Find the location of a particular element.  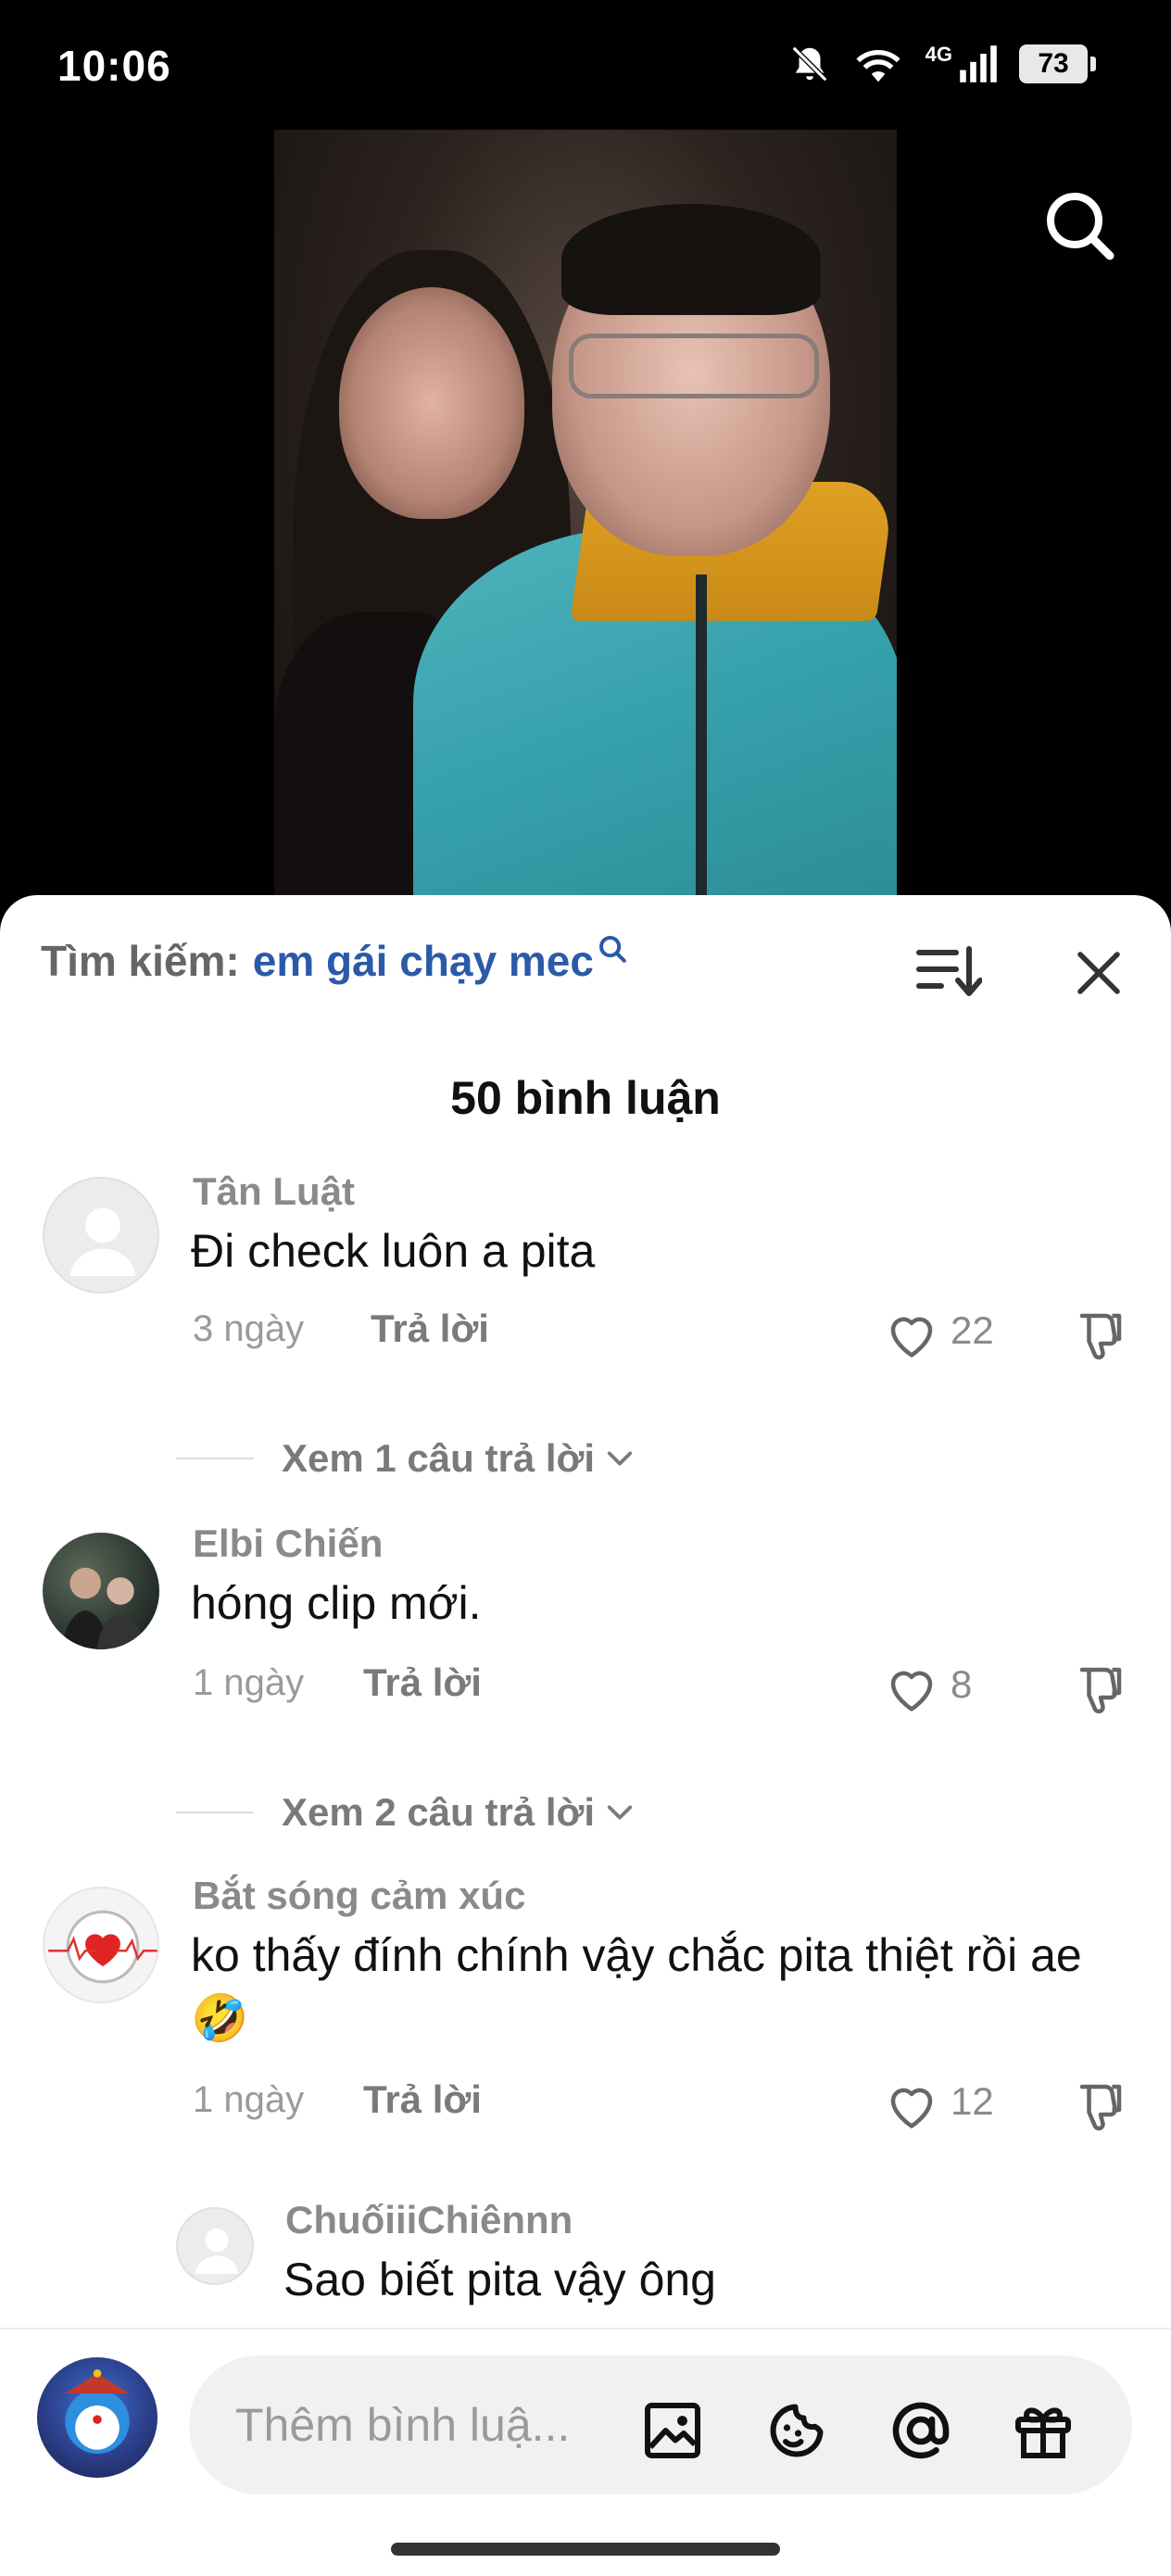

comment-composer-bar is located at coordinates (585, 2452).